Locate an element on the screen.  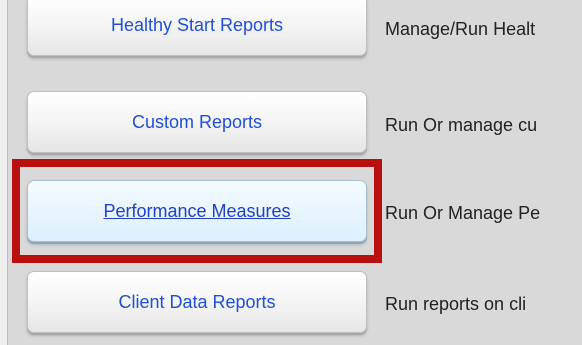
custom-reports-button: Custom Reports is located at coordinates (197, 122).